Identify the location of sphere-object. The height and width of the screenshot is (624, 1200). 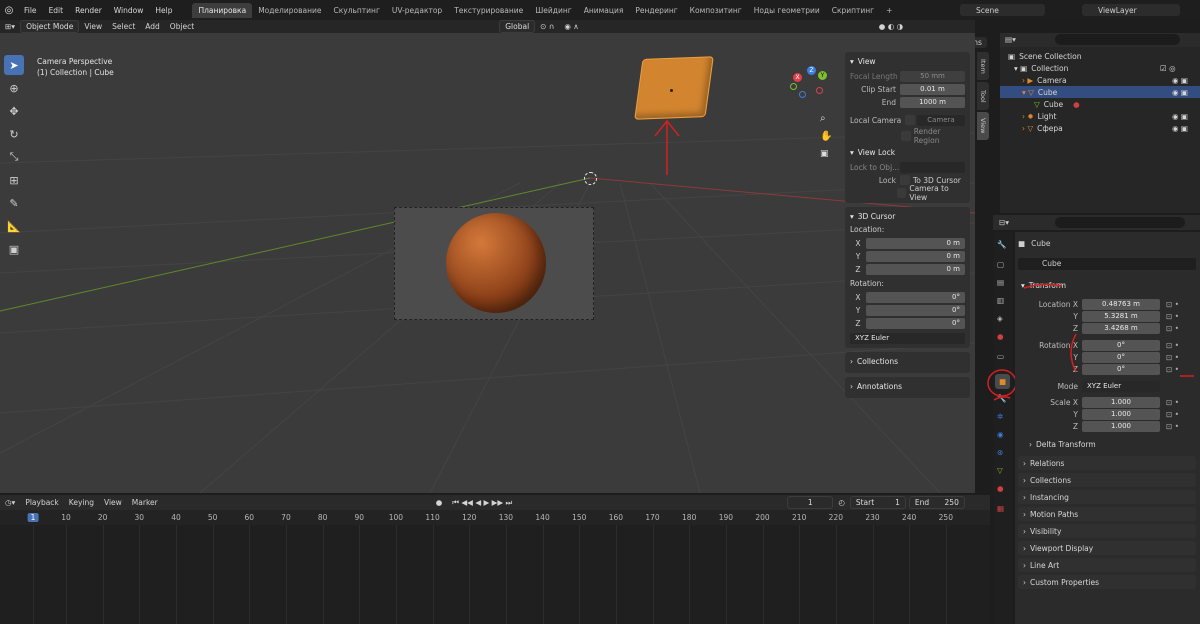
(496, 263).